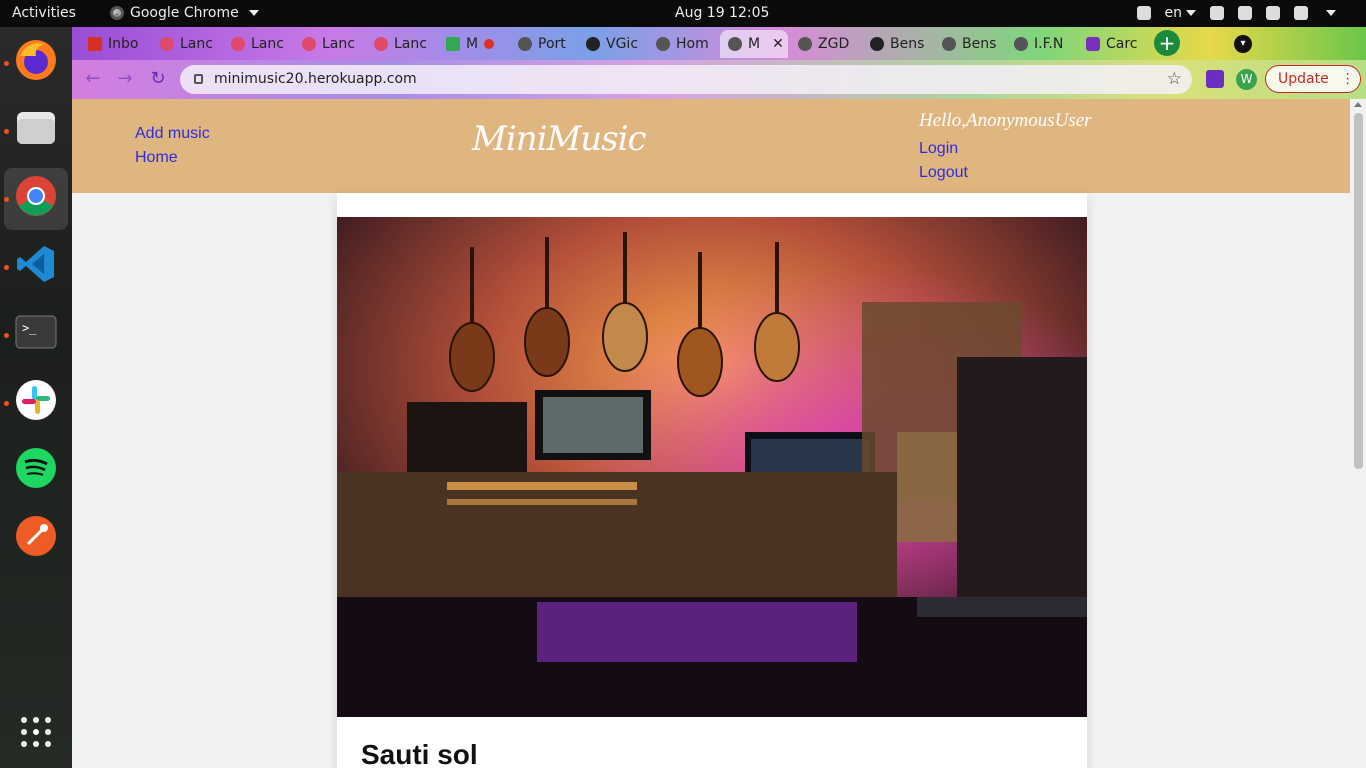 The image size is (1366, 768). What do you see at coordinates (1245, 13) in the screenshot?
I see `volume-icon` at bounding box center [1245, 13].